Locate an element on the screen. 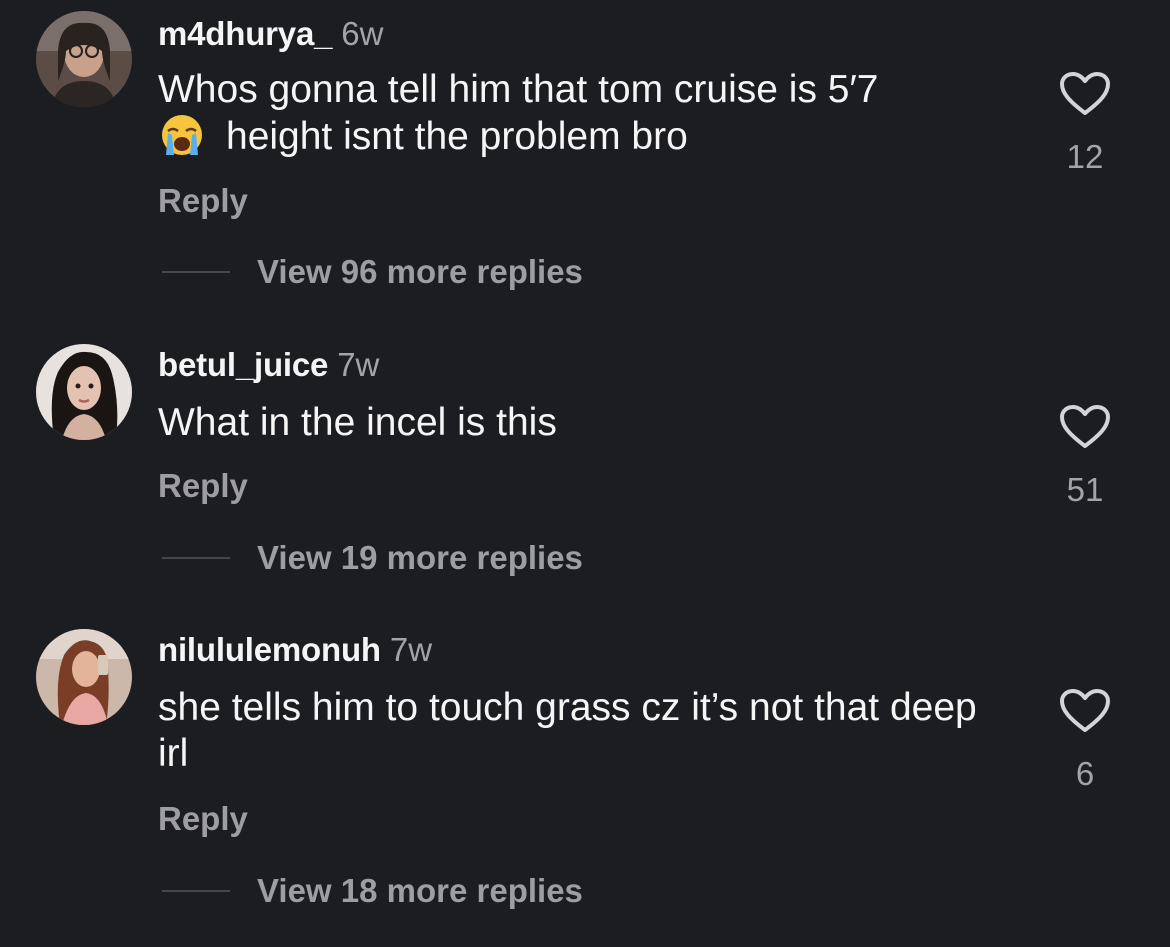 This screenshot has height=947, width=1170. comment-header: m4dhurya_ 6w is located at coordinates (270, 34).